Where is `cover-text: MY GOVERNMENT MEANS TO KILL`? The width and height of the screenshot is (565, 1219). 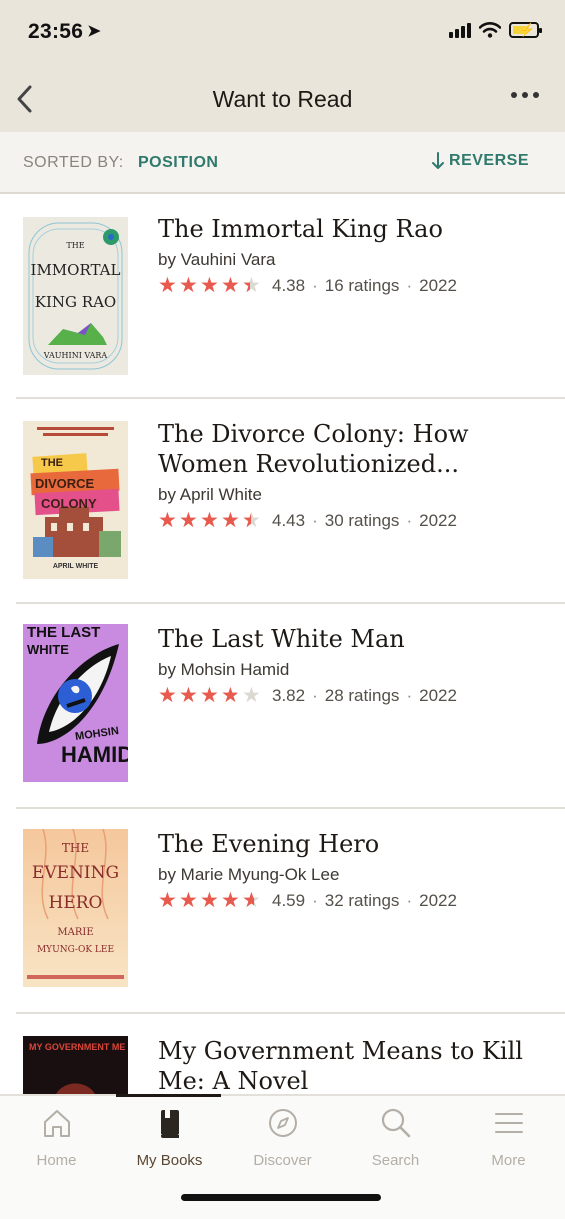 cover-text: MY GOVERNMENT MEANS TO KILL is located at coordinates (77, 1047).